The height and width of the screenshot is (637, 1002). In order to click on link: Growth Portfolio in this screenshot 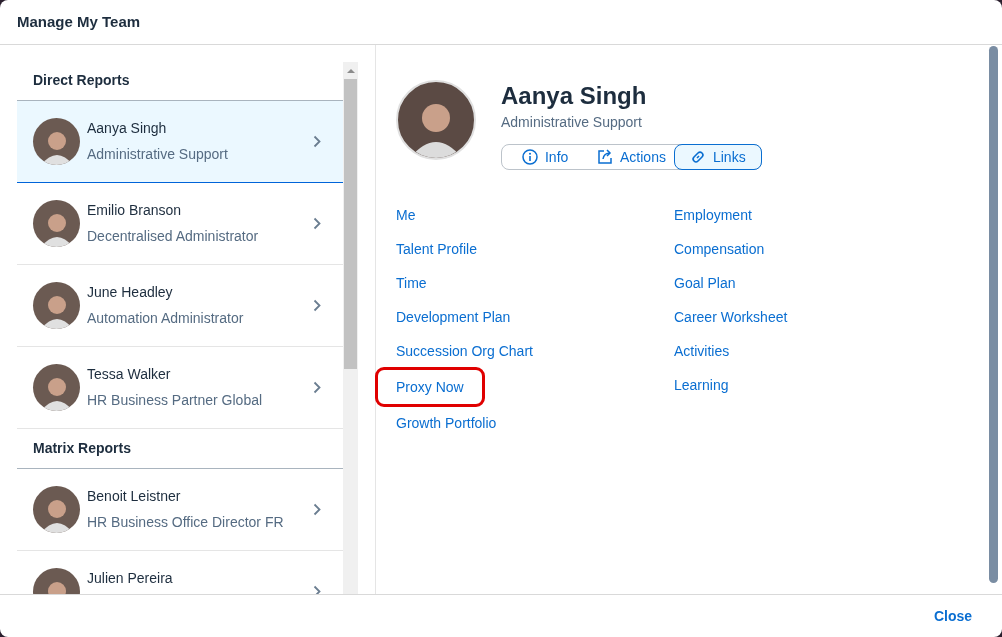, I will do `click(446, 423)`.